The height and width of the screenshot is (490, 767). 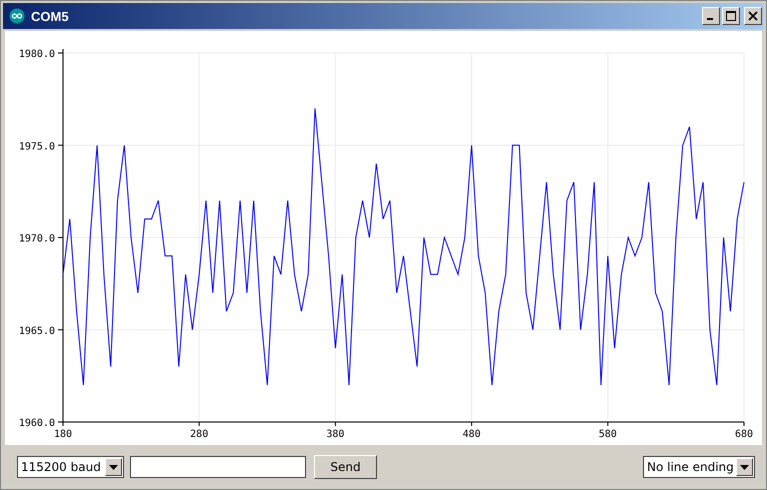 I want to click on baud-rate-dropdown: 115200 baud, so click(x=70, y=467).